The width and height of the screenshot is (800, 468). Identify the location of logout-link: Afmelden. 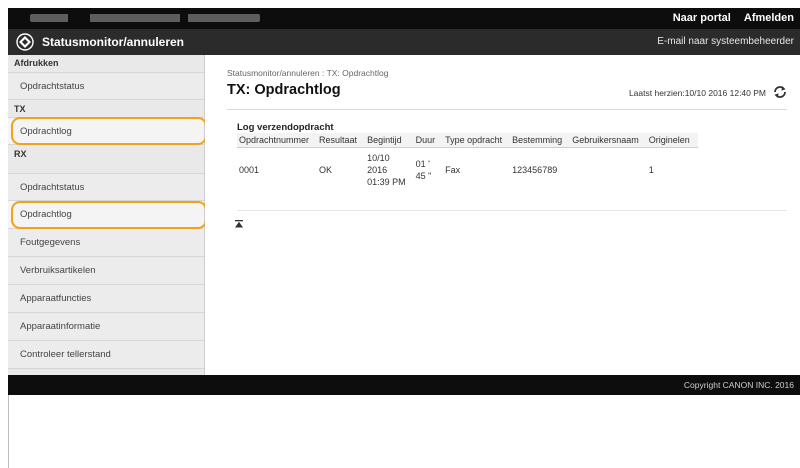
(769, 18).